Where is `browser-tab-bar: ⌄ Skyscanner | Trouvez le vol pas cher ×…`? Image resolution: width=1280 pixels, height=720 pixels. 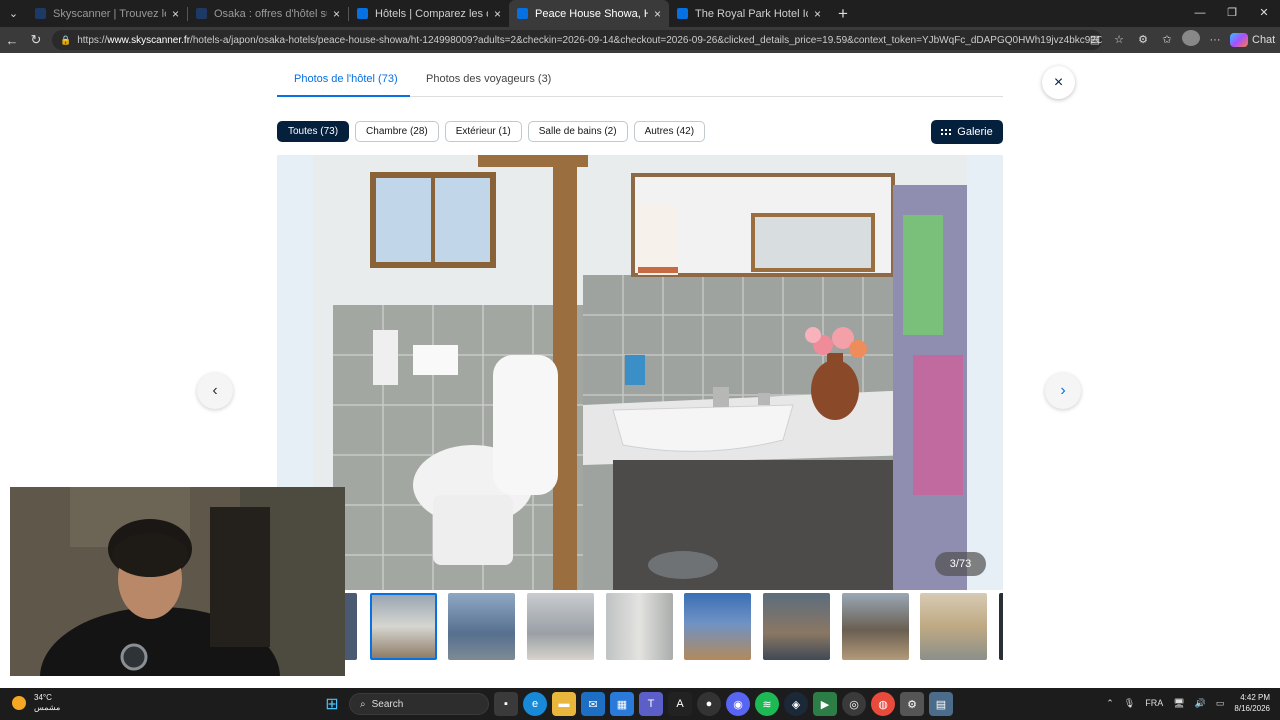
browser-tab-bar: ⌄ Skyscanner | Trouvez le vol pas cher ×… is located at coordinates (640, 13).